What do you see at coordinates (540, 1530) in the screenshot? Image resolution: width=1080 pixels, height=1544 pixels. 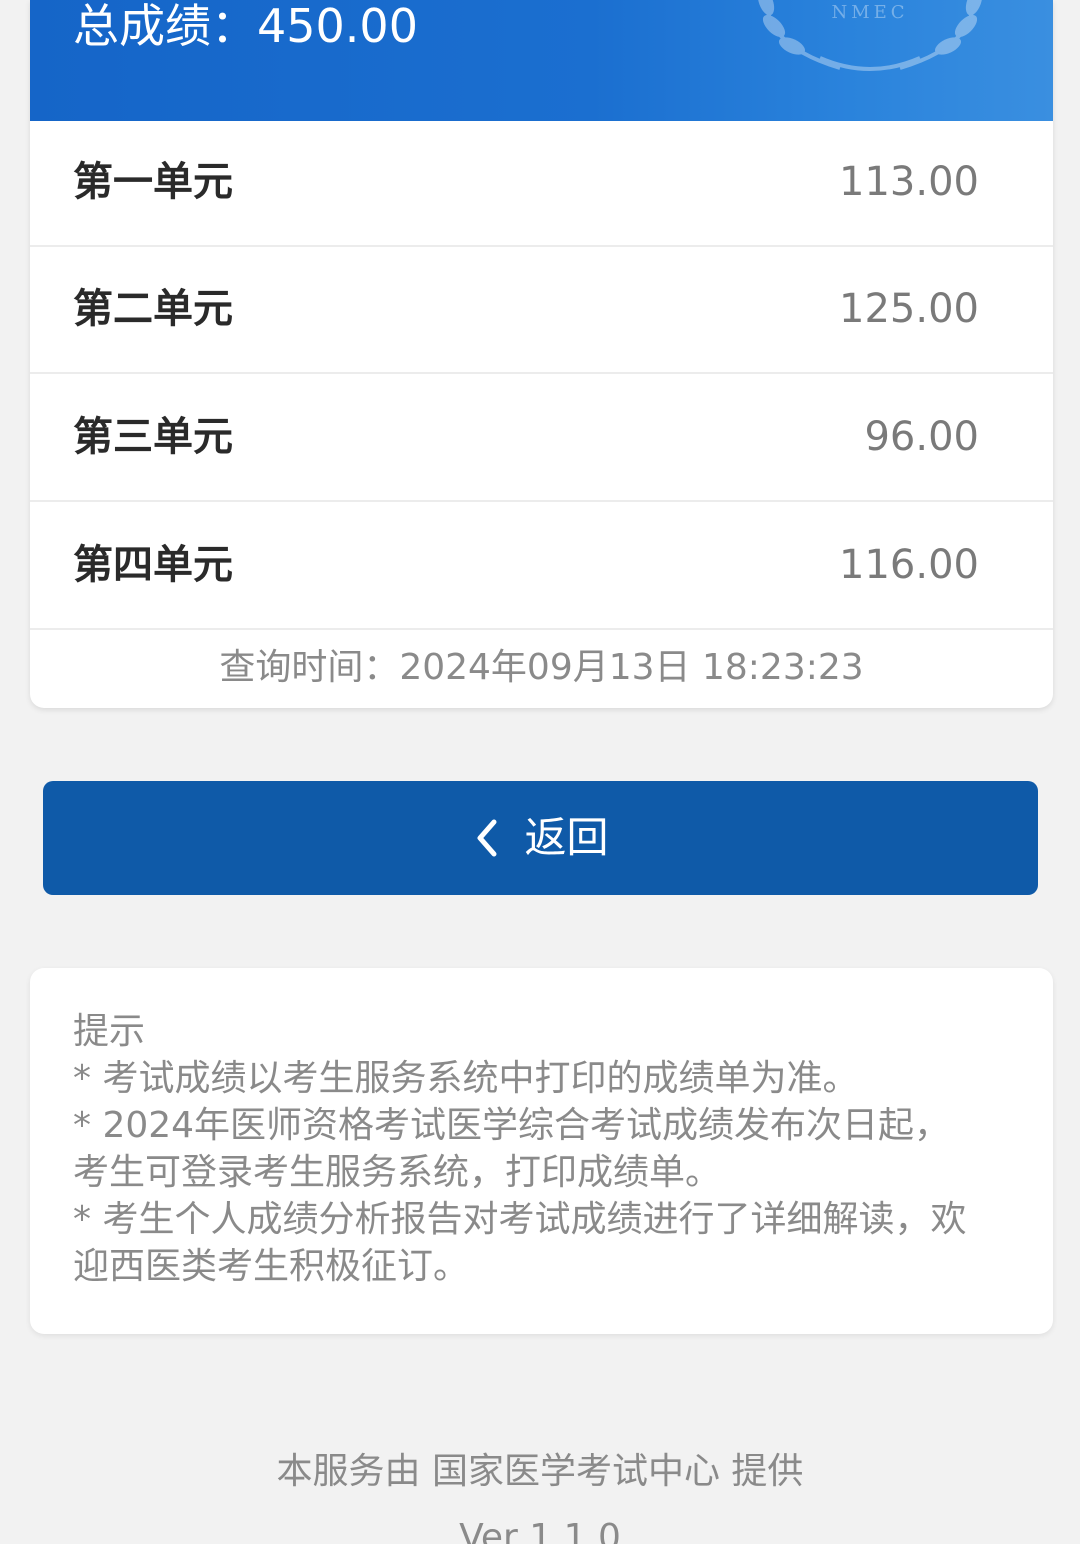 I see `footer-version: Ver 1.1.0` at bounding box center [540, 1530].